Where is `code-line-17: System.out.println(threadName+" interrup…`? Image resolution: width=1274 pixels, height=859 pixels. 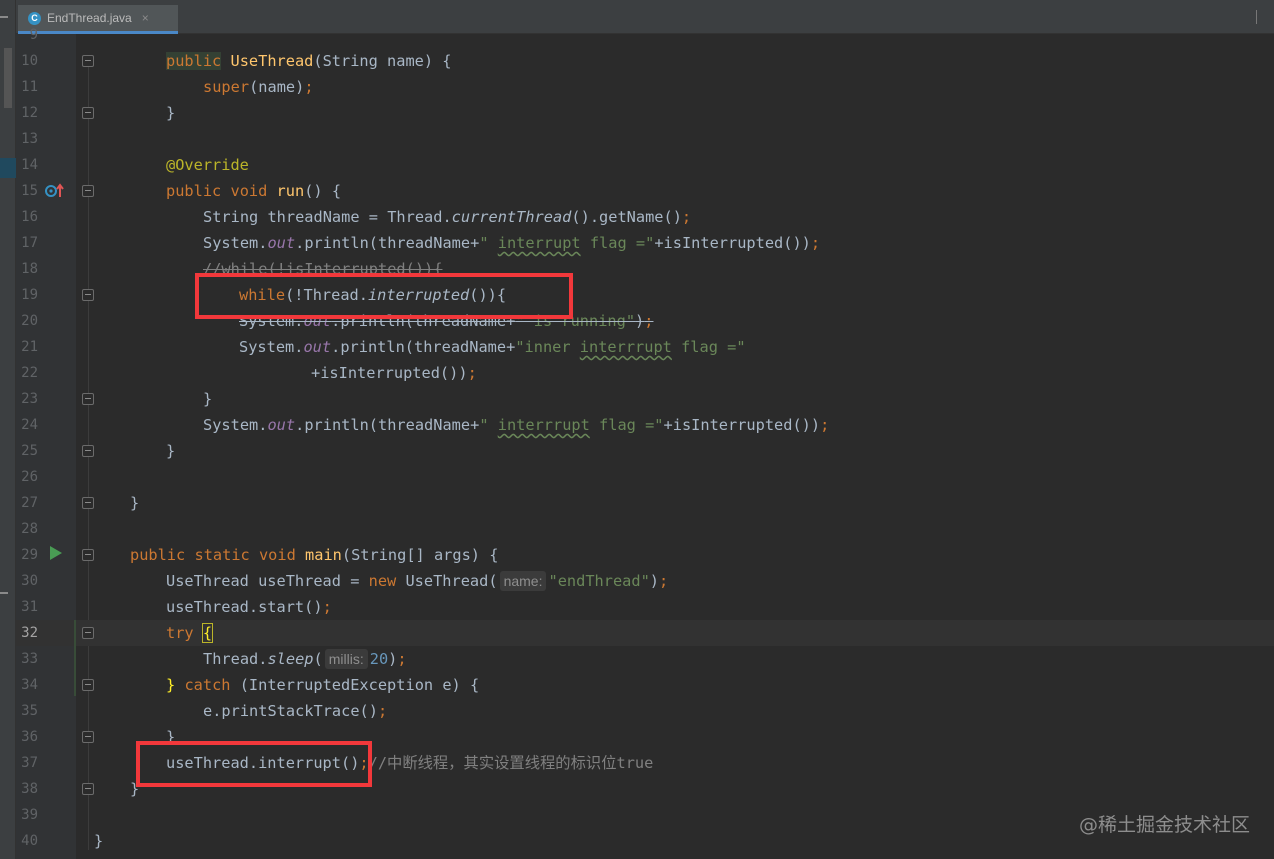 code-line-17: System.out.println(threadName+" interrup… is located at coordinates (512, 243).